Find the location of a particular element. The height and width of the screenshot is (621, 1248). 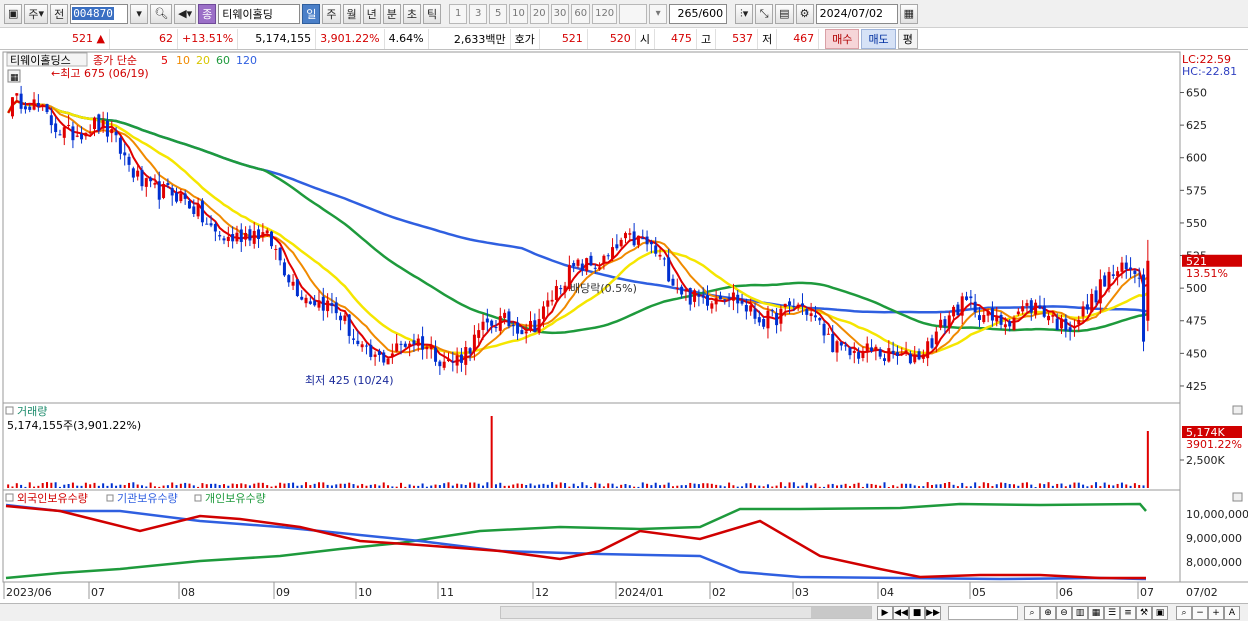

stop-icon: ■ is located at coordinates (917, 613).